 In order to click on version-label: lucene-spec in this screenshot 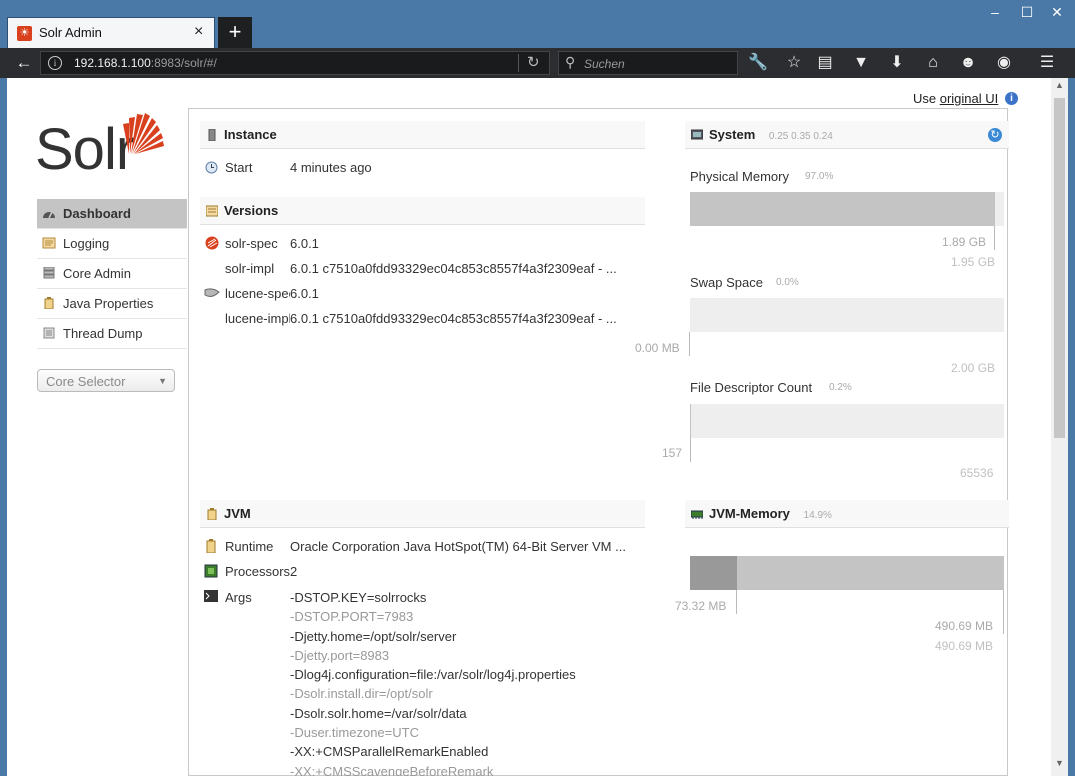, I will do `click(260, 293)`.